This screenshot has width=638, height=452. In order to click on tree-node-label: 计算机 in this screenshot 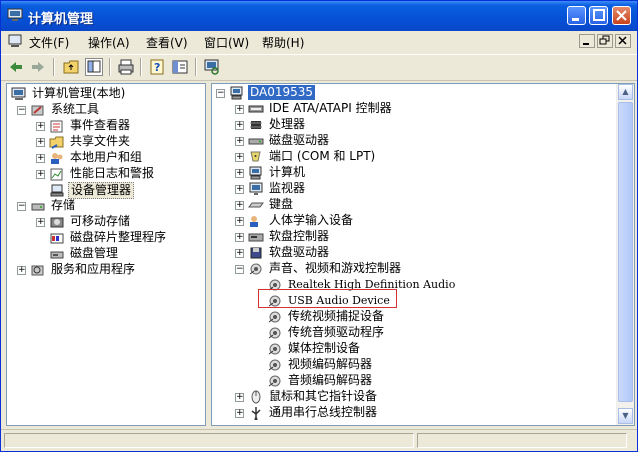, I will do `click(287, 172)`.